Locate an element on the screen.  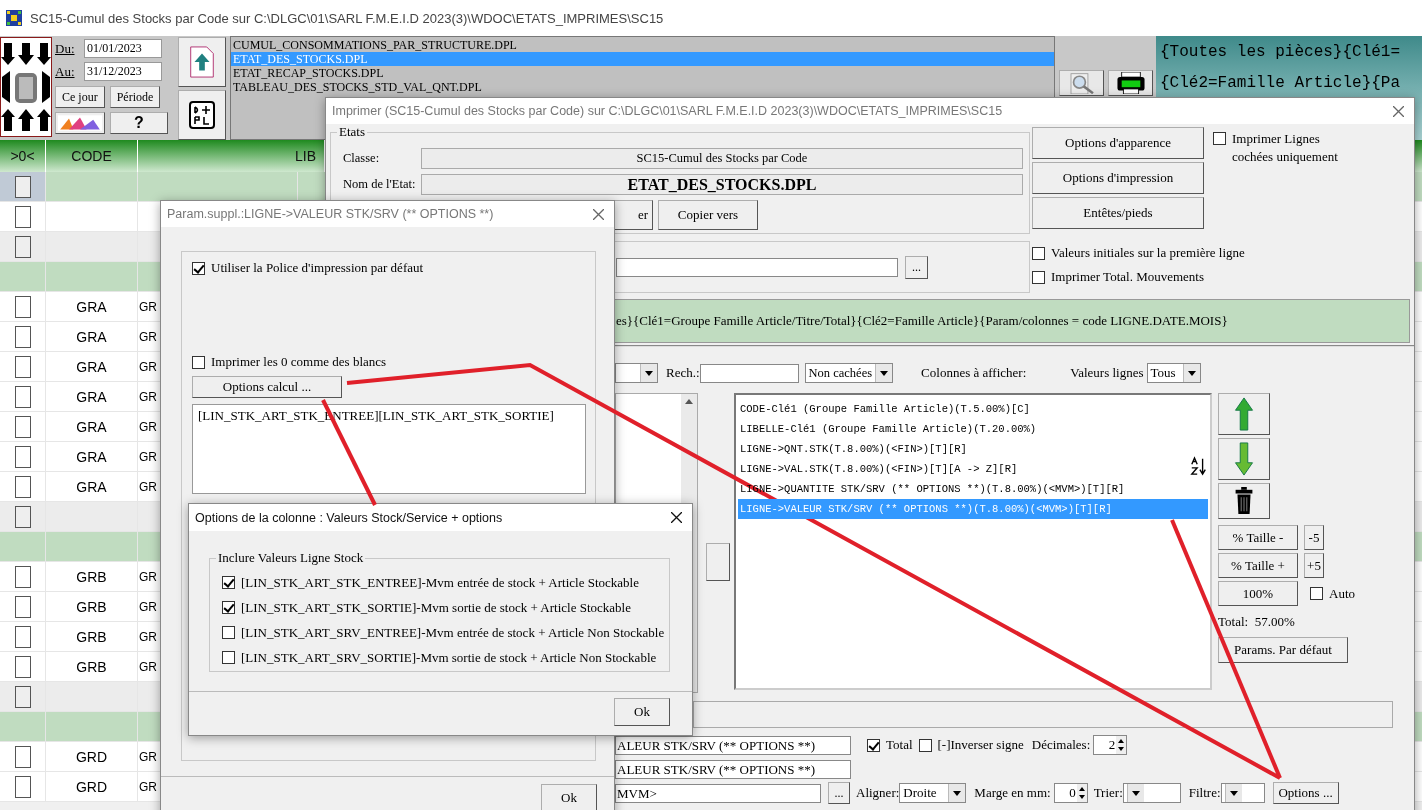
move-button is located at coordinates (718, 562).